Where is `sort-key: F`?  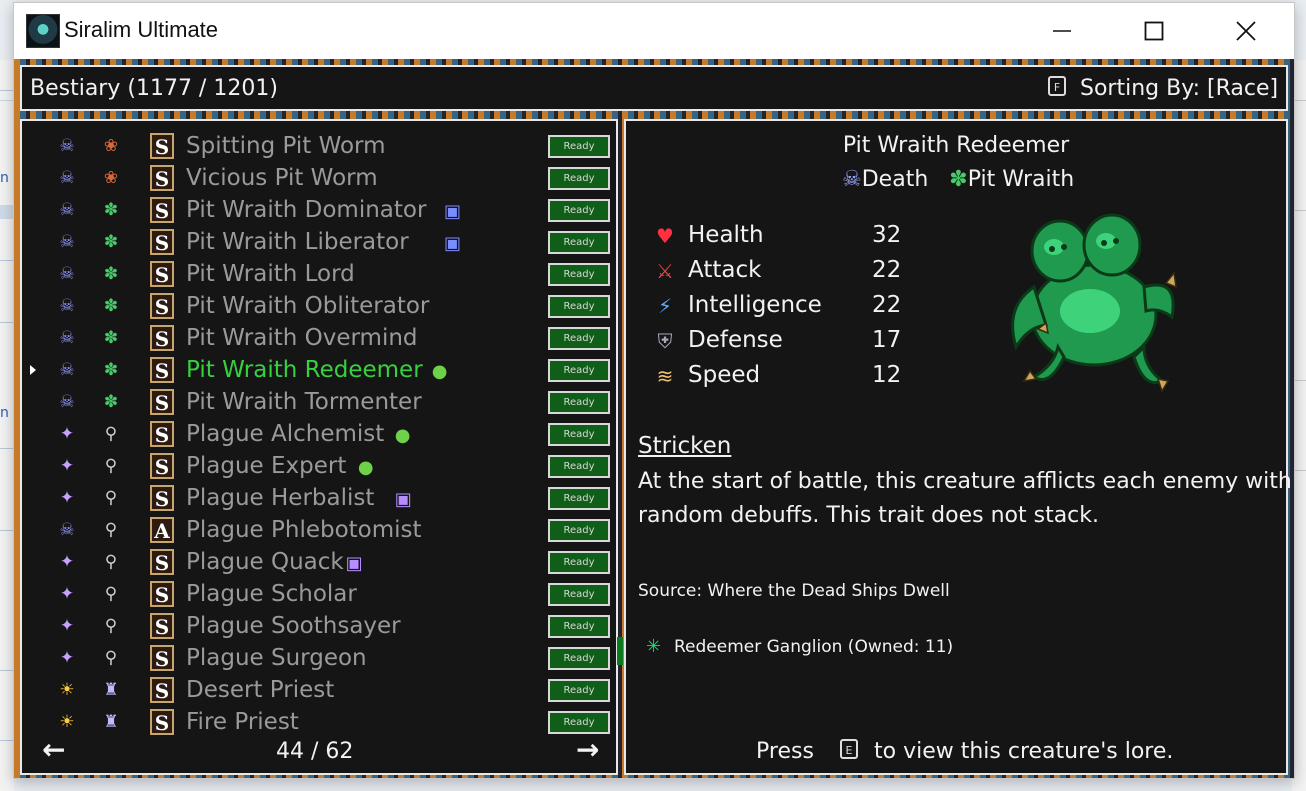 sort-key: F is located at coordinates (1057, 86).